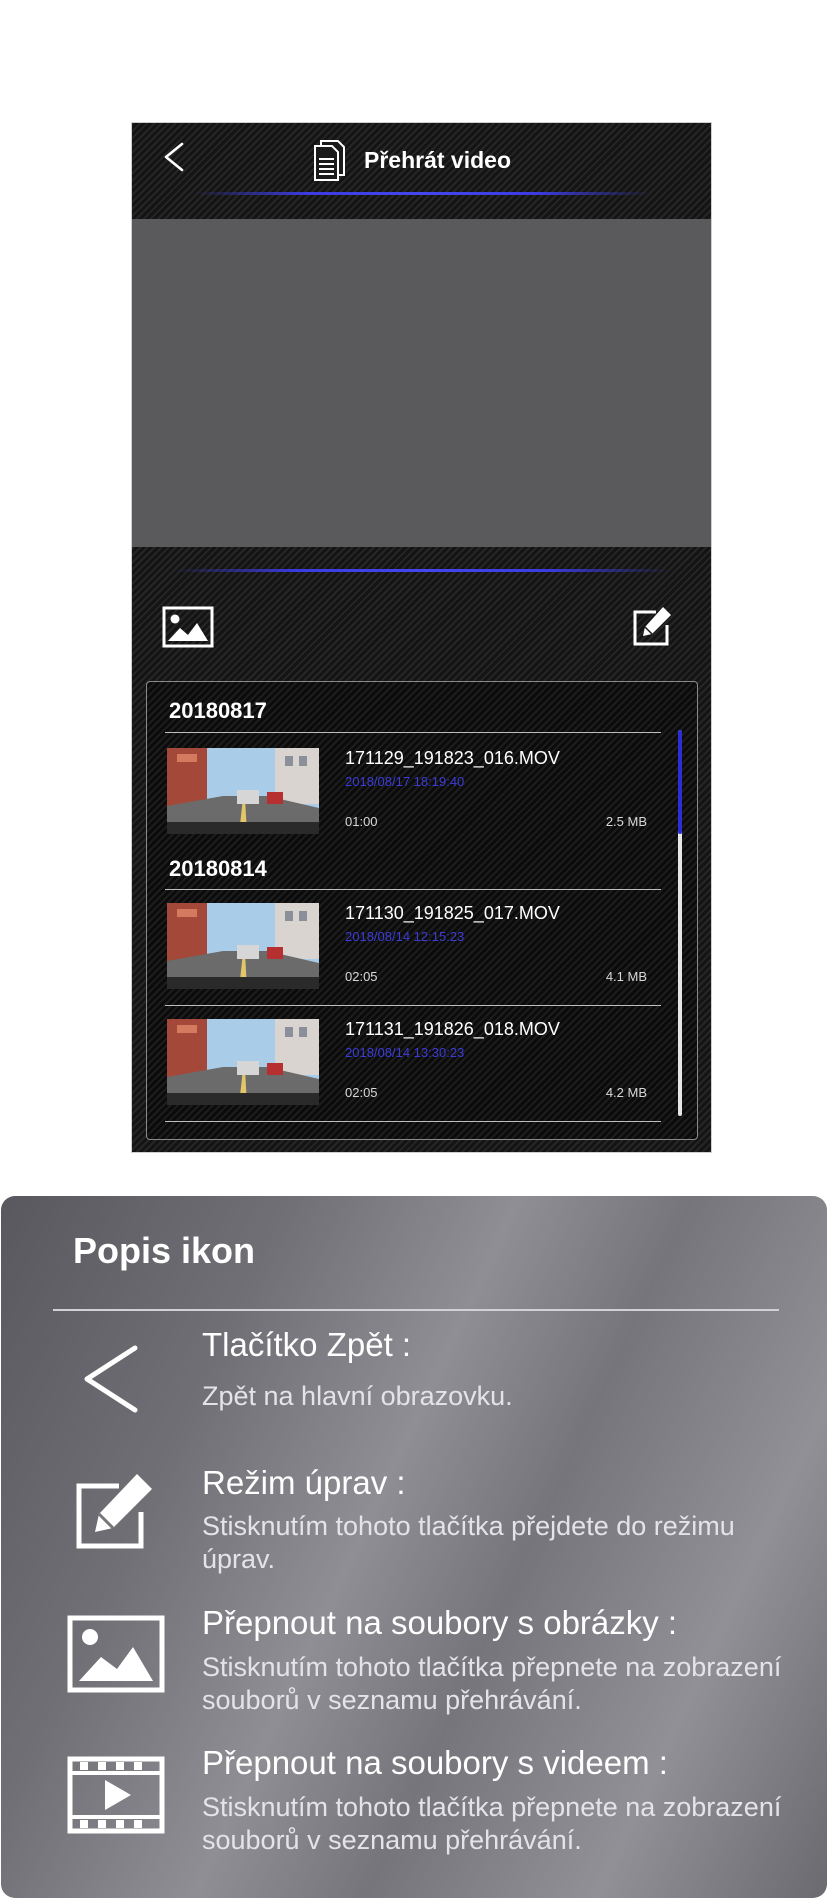  Describe the element at coordinates (405, 1052) in the screenshot. I see `file-datetime: 2018/08/14 13:30:23` at that location.